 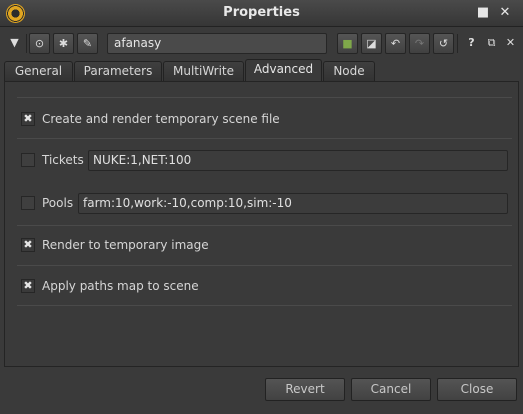 What do you see at coordinates (125, 245) in the screenshot?
I see `render-temp-image-label: Render to temporary image` at bounding box center [125, 245].